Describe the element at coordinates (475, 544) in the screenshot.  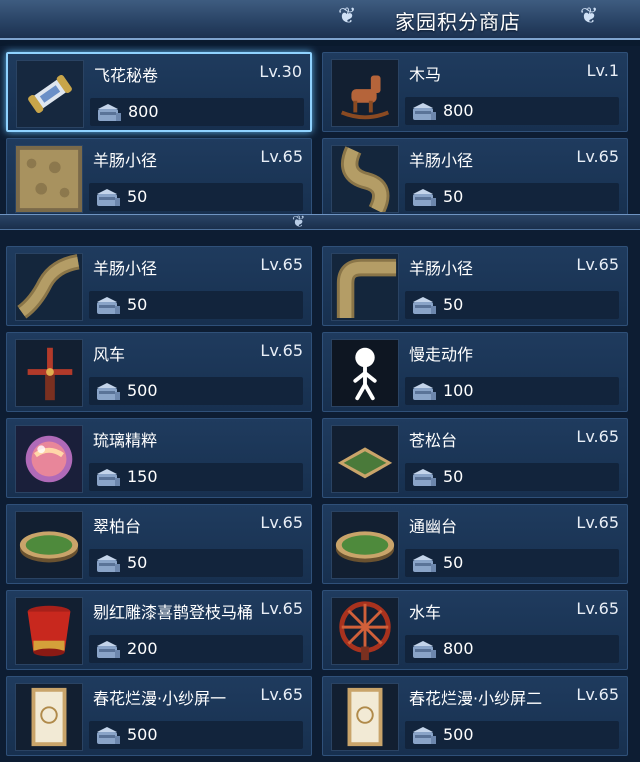
I see `shop-item-card: 通幽台 Lv.65 50` at that location.